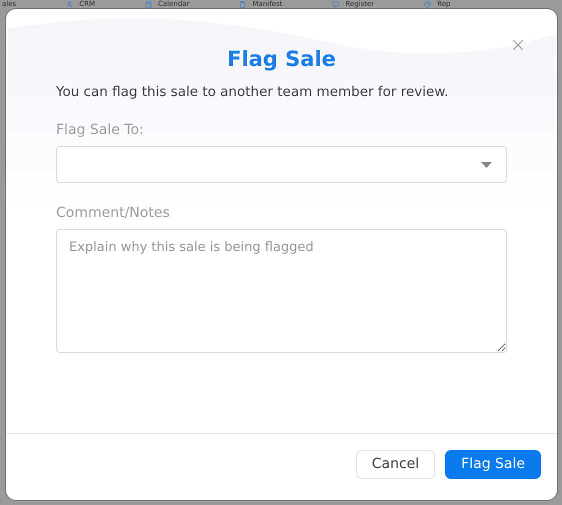 The width and height of the screenshot is (562, 505). What do you see at coordinates (486, 165) in the screenshot?
I see `caret-icon` at bounding box center [486, 165].